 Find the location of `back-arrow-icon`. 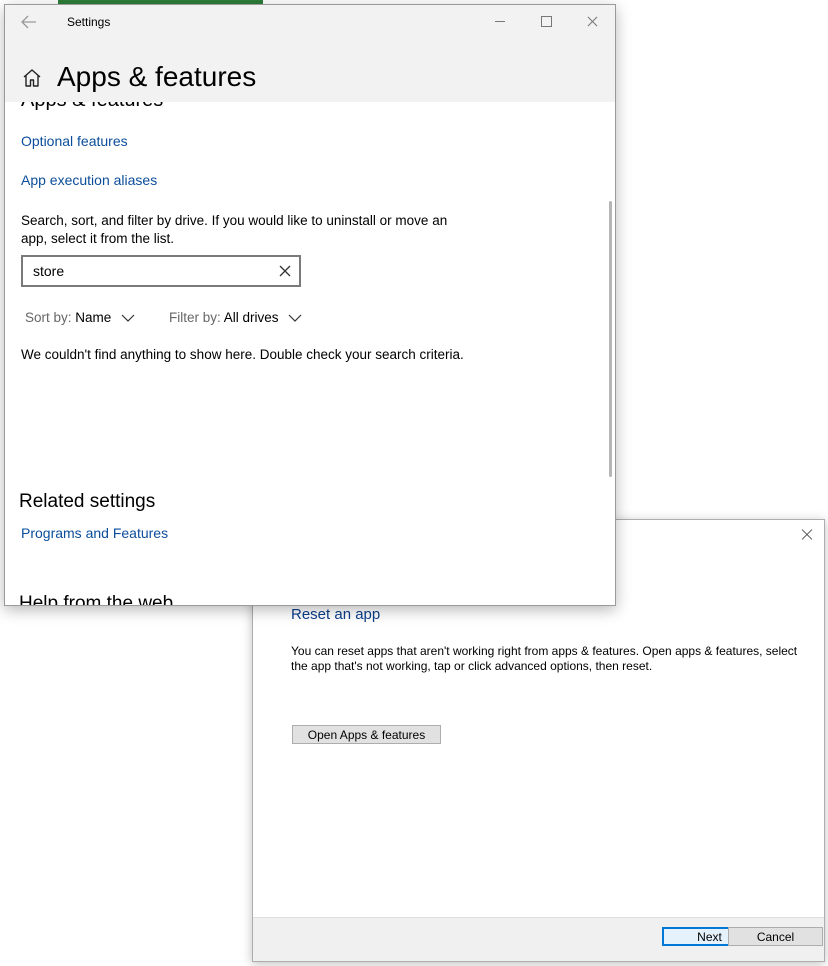

back-arrow-icon is located at coordinates (29, 22).